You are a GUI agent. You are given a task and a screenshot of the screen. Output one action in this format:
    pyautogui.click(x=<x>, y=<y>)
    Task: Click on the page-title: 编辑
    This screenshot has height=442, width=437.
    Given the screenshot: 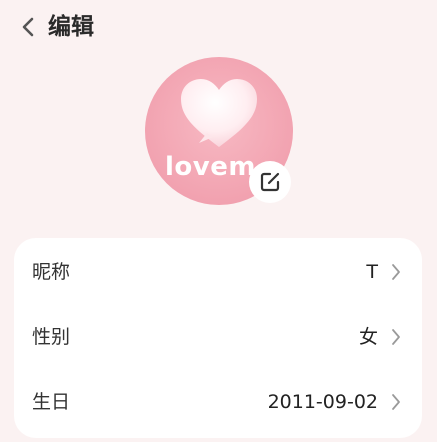 What is the action you would take?
    pyautogui.click(x=71, y=27)
    